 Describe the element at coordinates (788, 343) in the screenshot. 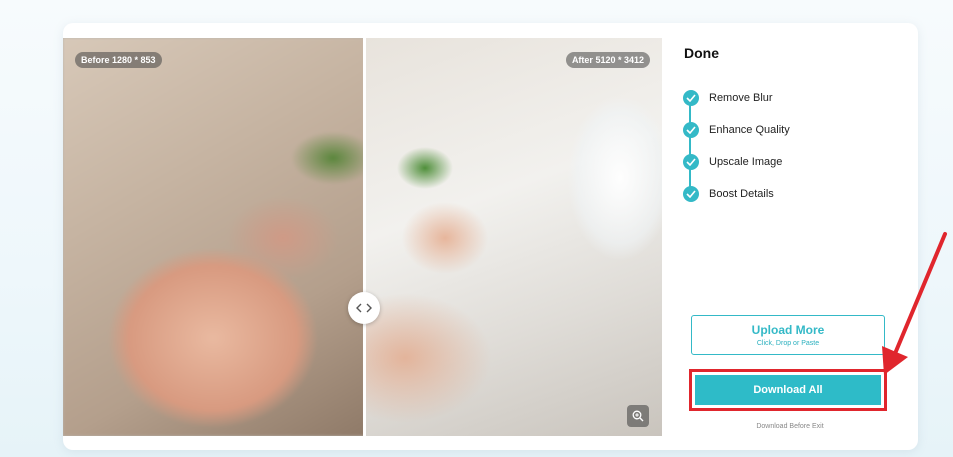

I see `upload-more-hint: Click, Drop or Paste` at that location.